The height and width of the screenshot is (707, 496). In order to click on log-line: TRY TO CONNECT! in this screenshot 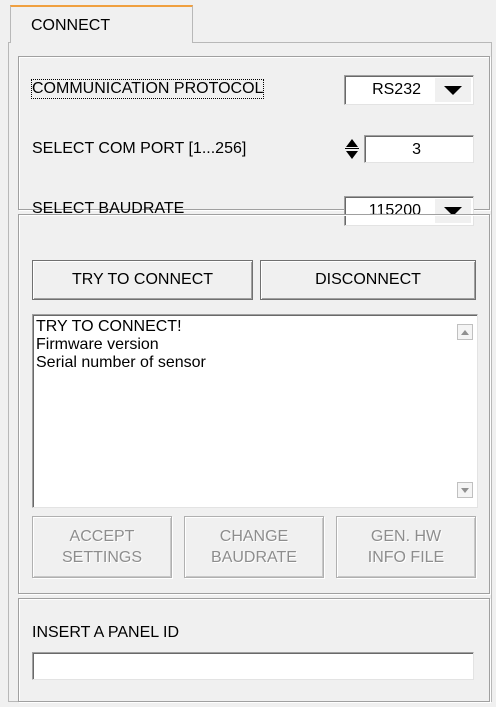, I will do `click(109, 326)`.